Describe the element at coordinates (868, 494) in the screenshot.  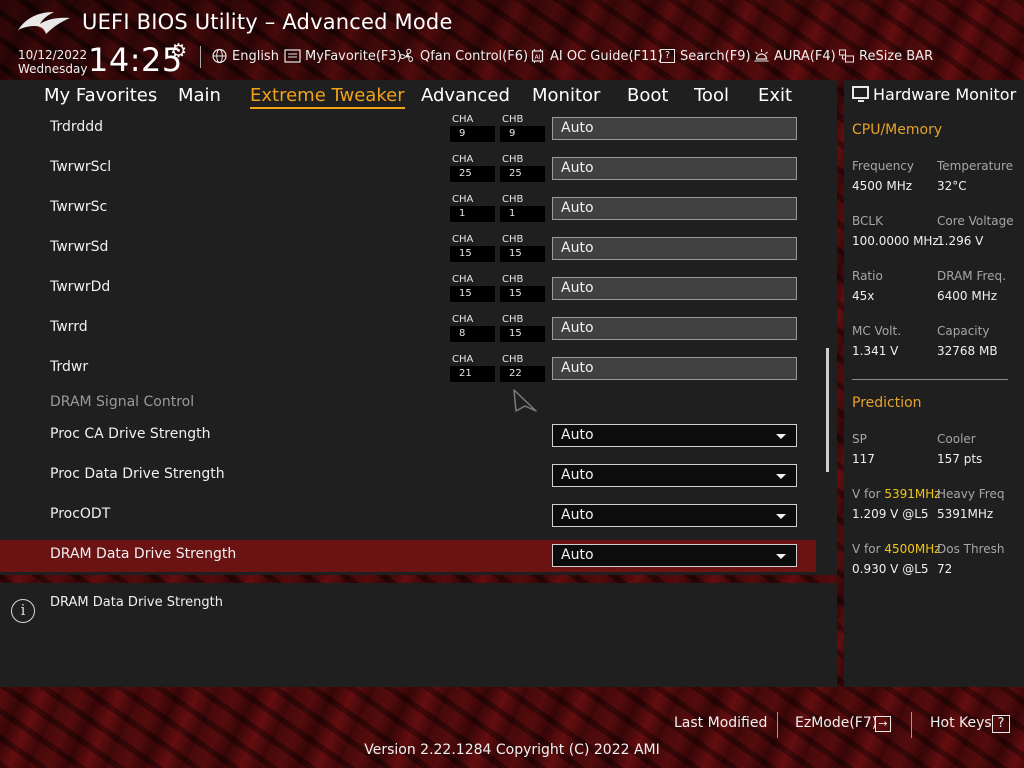
I see `v-prefix: V for` at that location.